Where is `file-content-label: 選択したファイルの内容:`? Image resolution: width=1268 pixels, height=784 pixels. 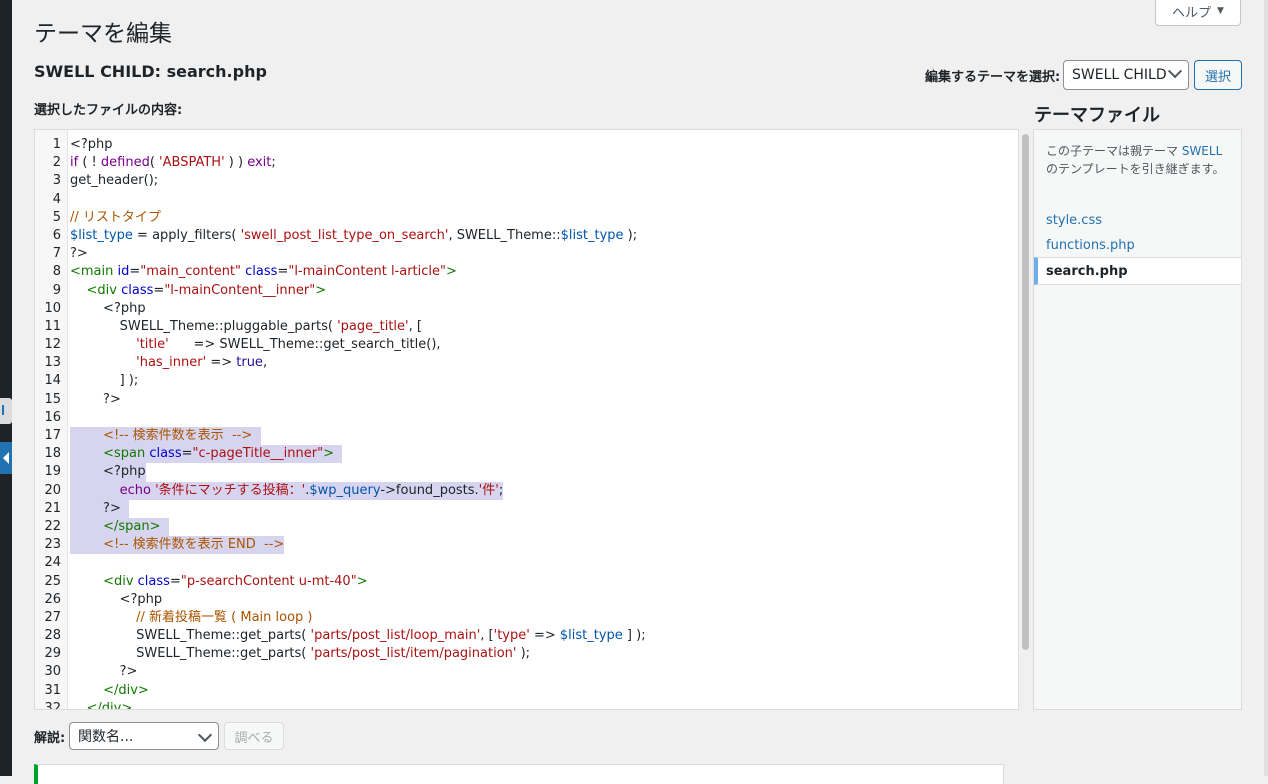 file-content-label: 選択したファイルの内容: is located at coordinates (108, 110).